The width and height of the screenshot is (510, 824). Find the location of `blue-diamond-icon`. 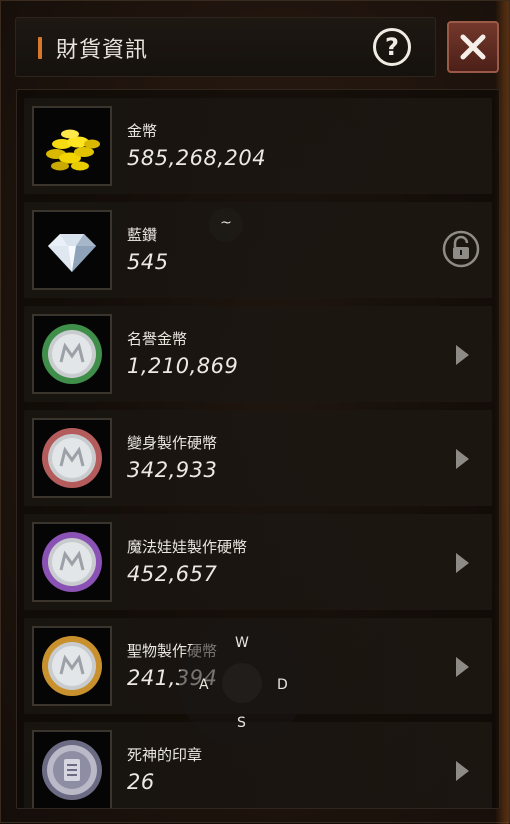

blue-diamond-icon is located at coordinates (72, 250).